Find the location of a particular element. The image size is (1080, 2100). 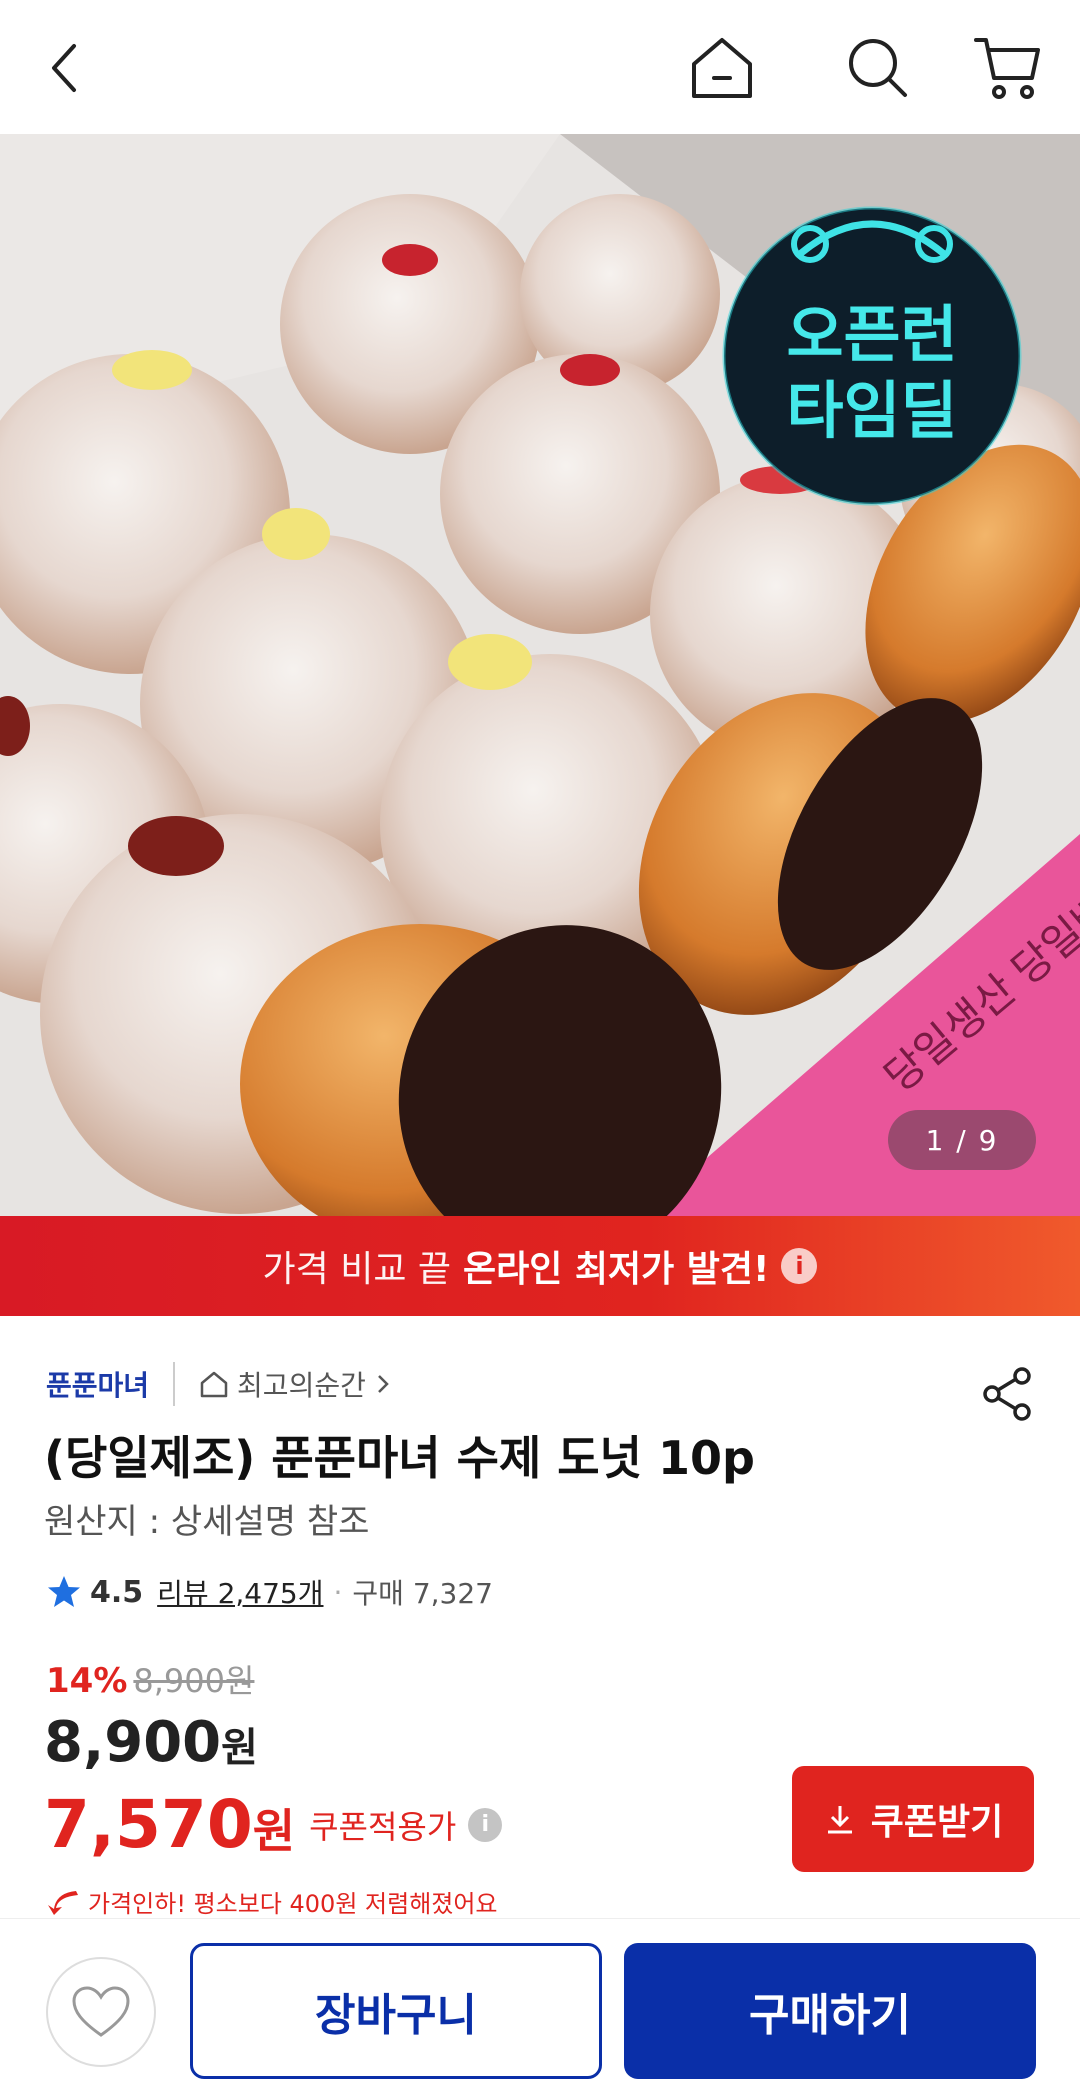

original-price: 8,900원 is located at coordinates (194, 1681).